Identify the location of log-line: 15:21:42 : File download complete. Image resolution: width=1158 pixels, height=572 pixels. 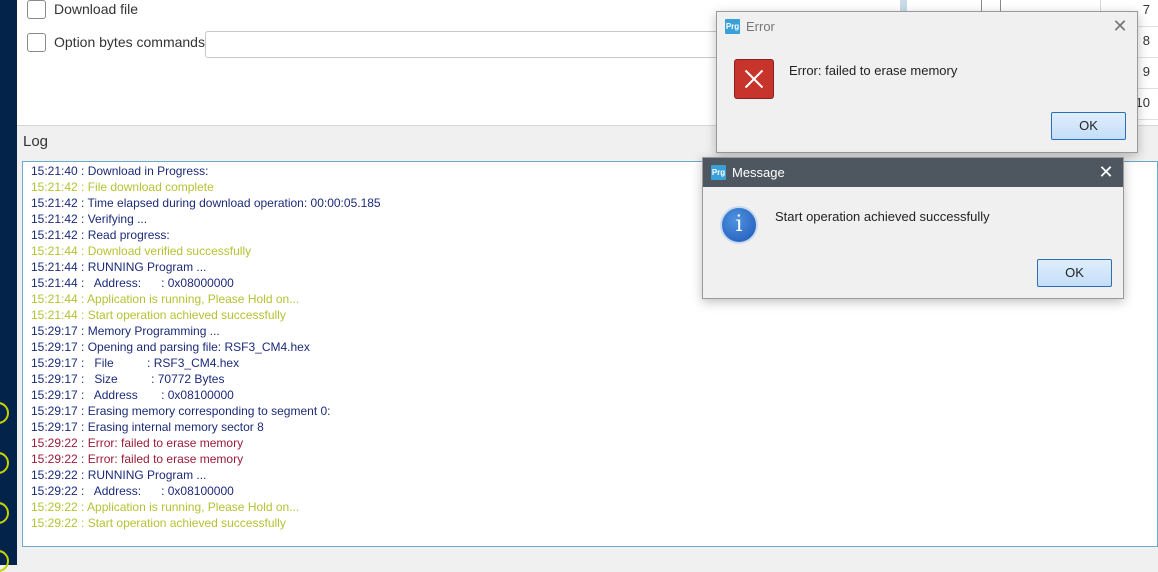
(122, 187).